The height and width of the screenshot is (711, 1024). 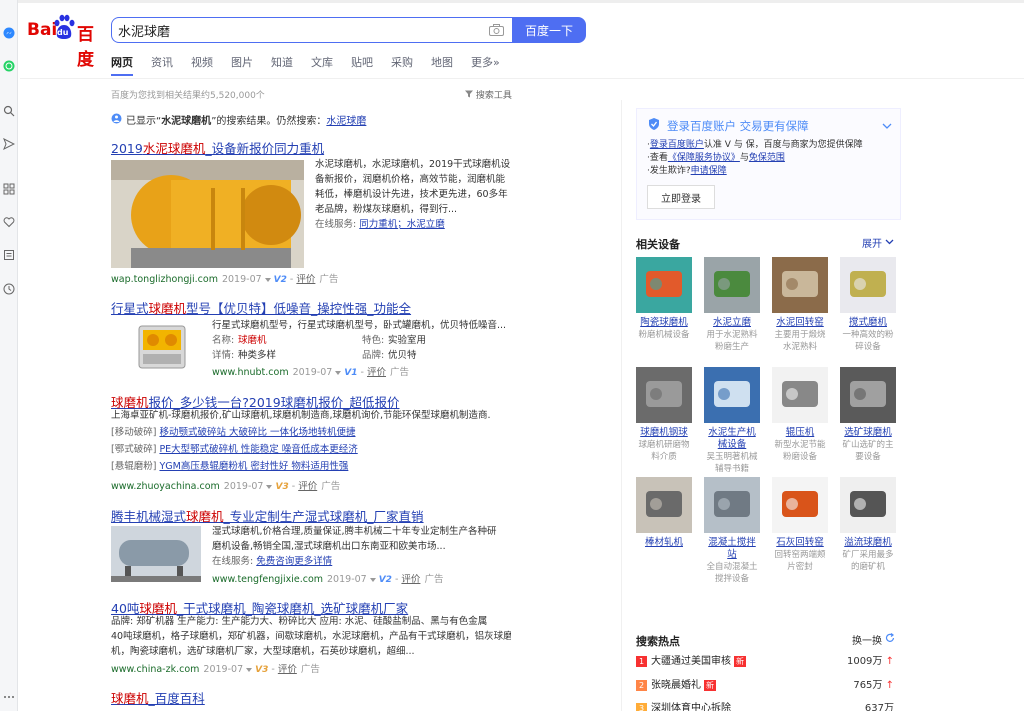 What do you see at coordinates (155, 669) in the screenshot?
I see `result-url: www.china-zk.com` at bounding box center [155, 669].